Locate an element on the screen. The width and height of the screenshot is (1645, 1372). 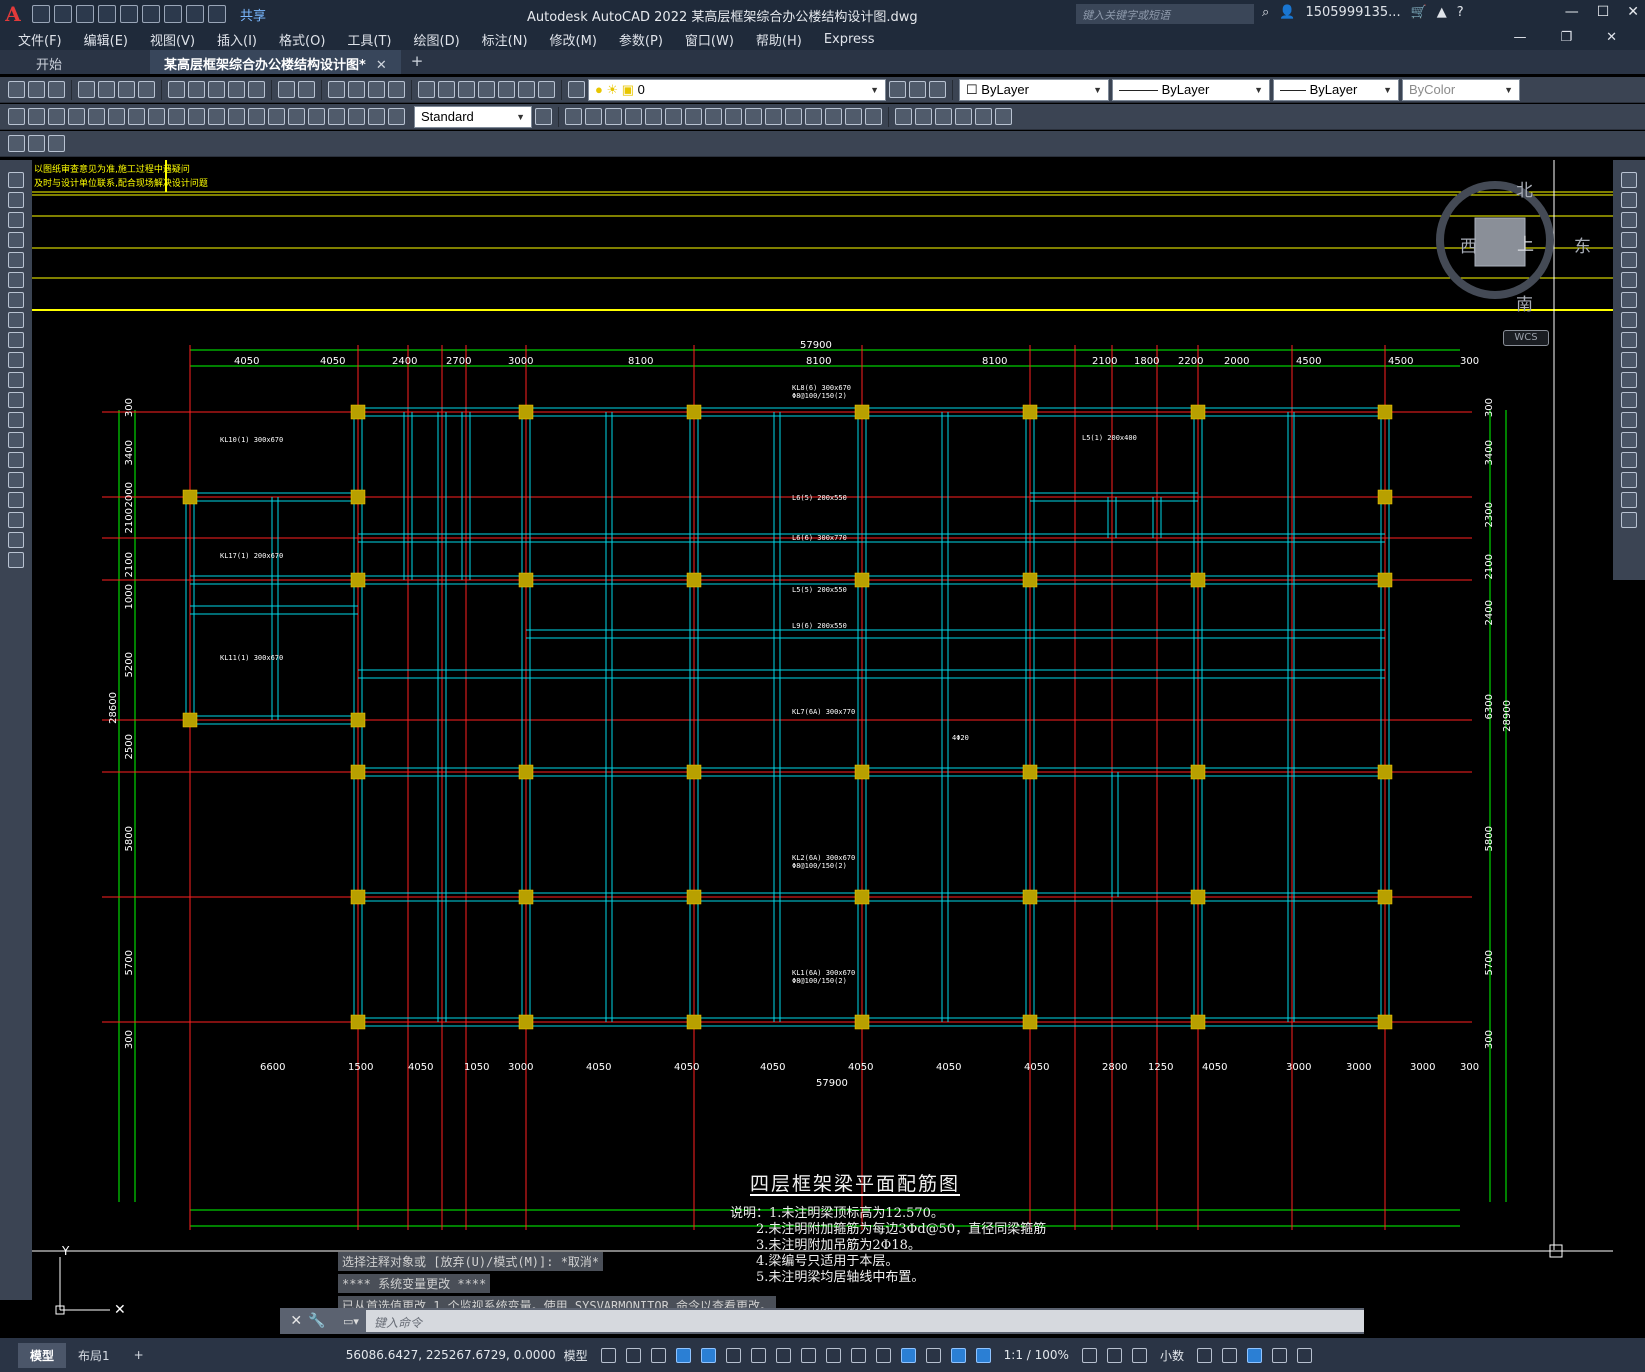
linetype-dropdown: ——— ByLayer ▼ is located at coordinates (1191, 89).